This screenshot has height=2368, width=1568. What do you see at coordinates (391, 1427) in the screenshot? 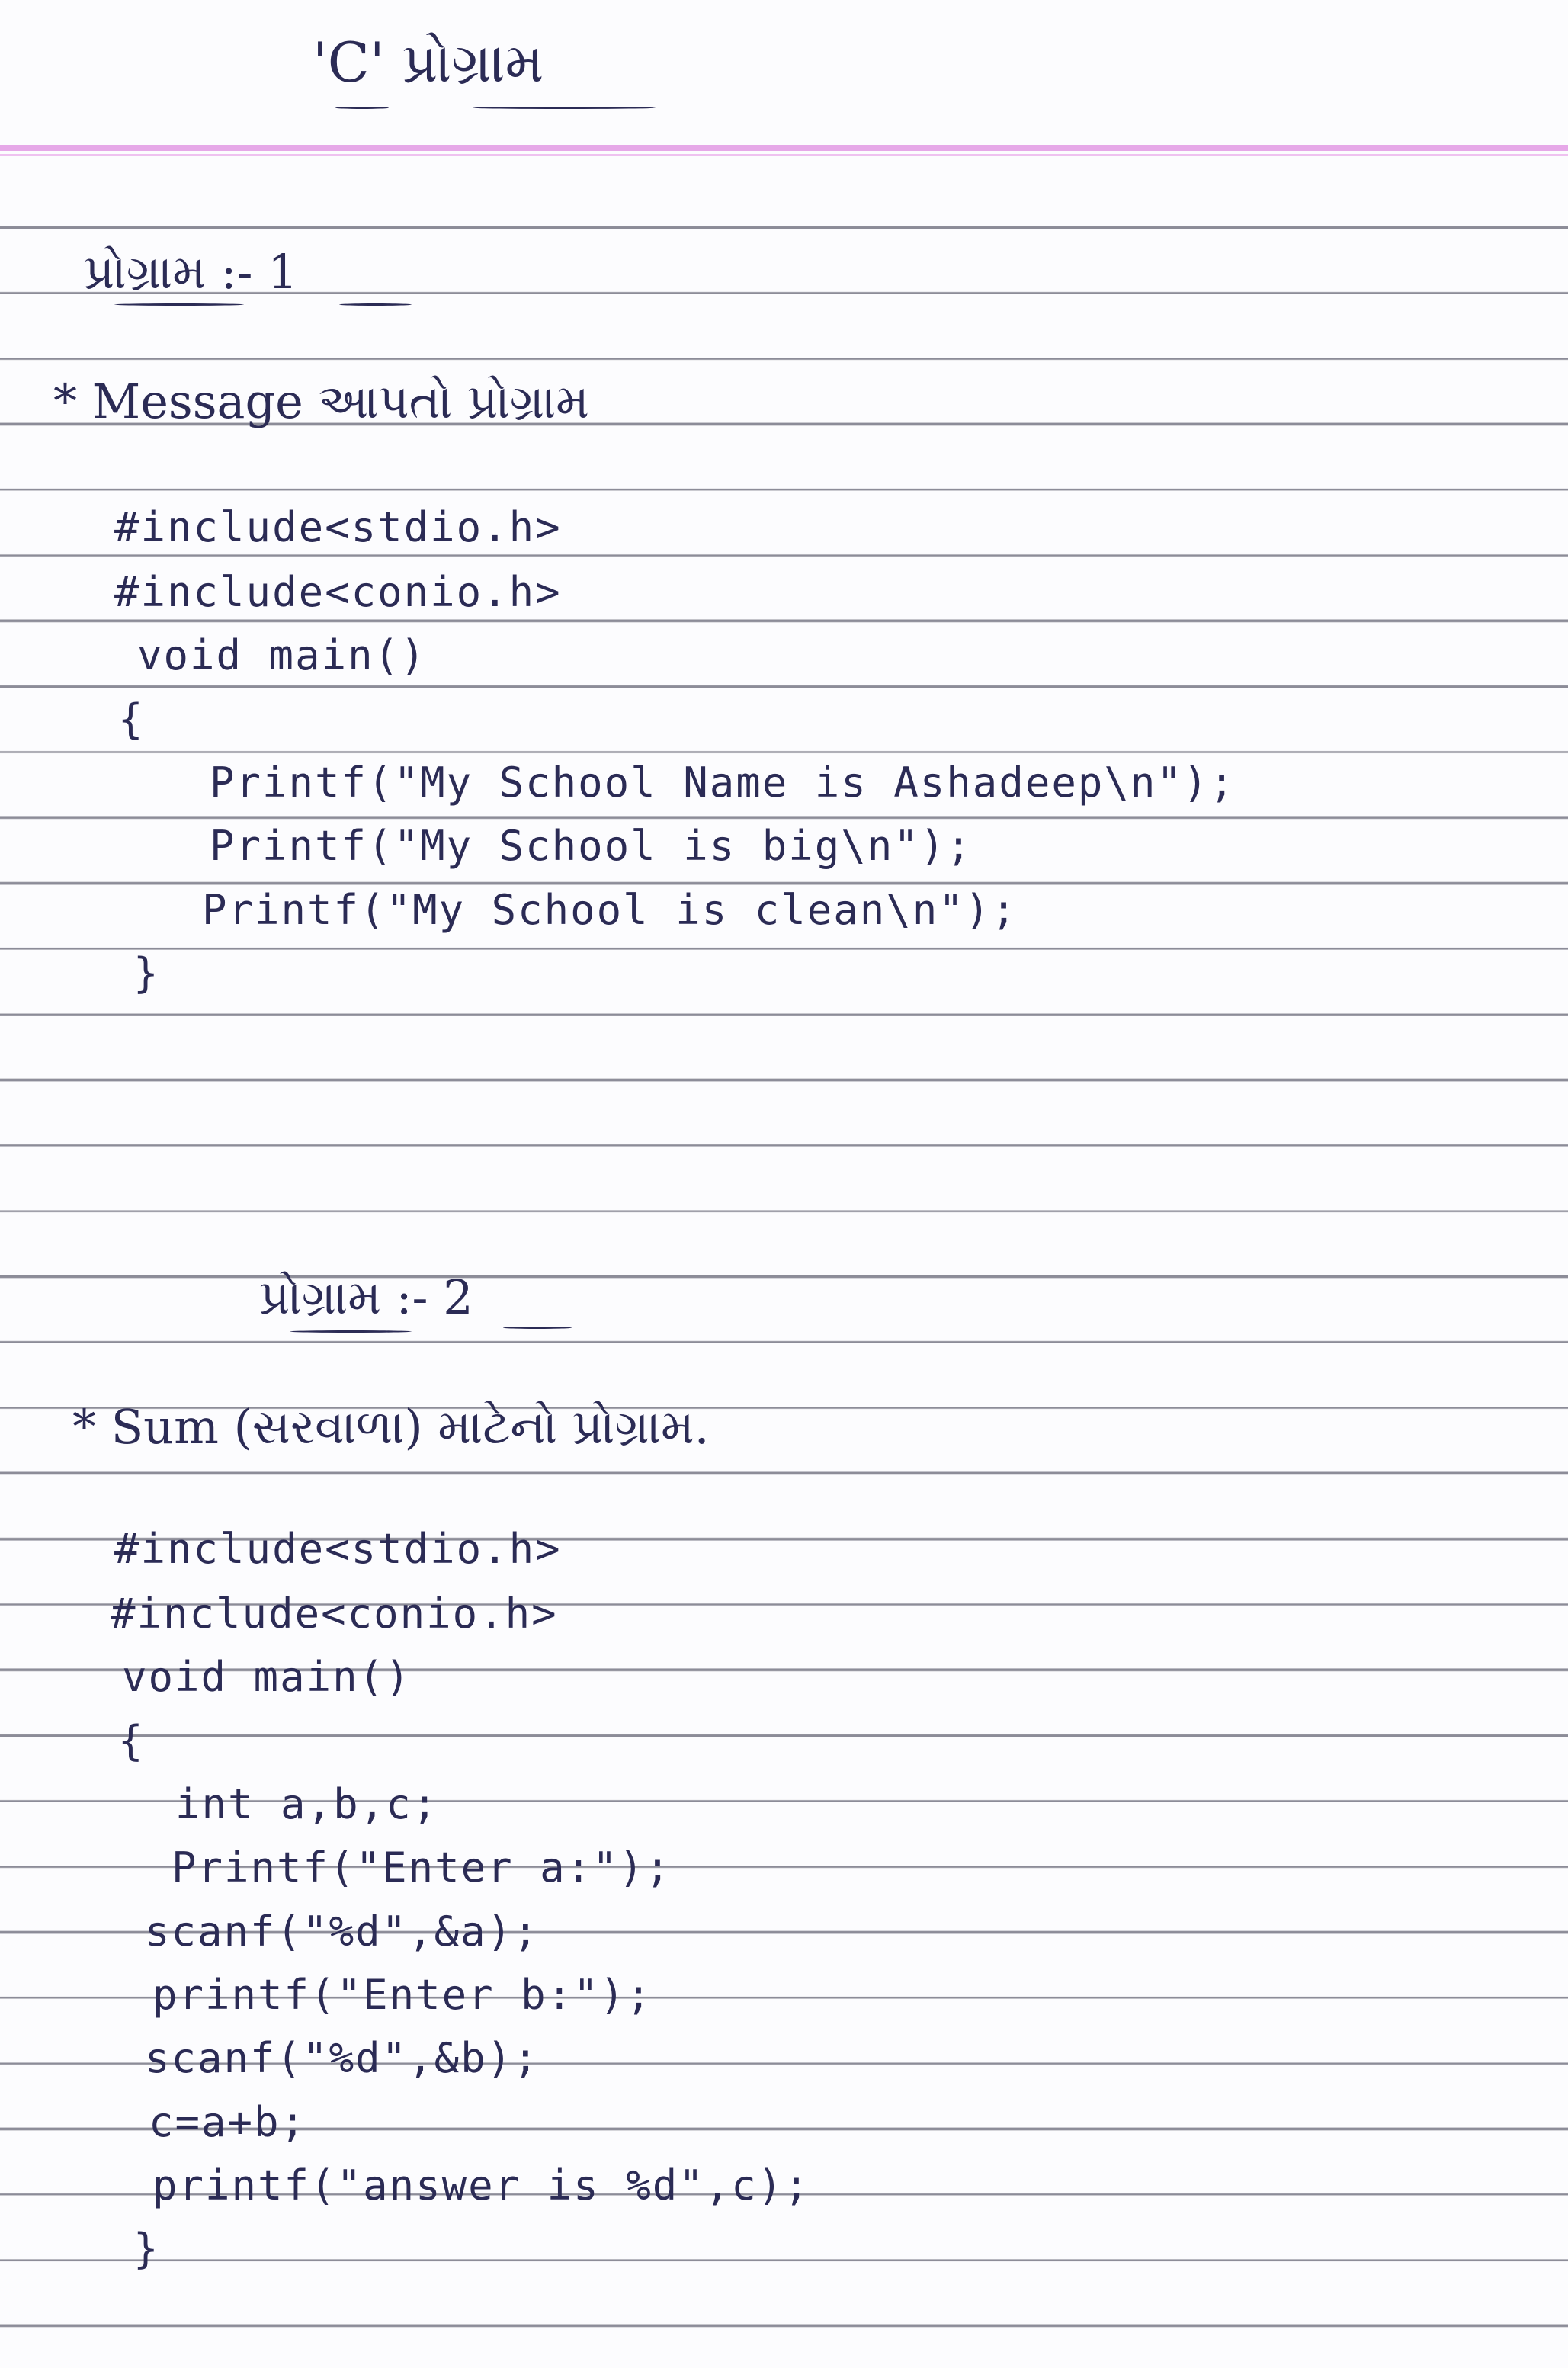
I see `program-2-description: * Sum (સરવાળા) માટેનો પ્રોગ્રામ.` at bounding box center [391, 1427].